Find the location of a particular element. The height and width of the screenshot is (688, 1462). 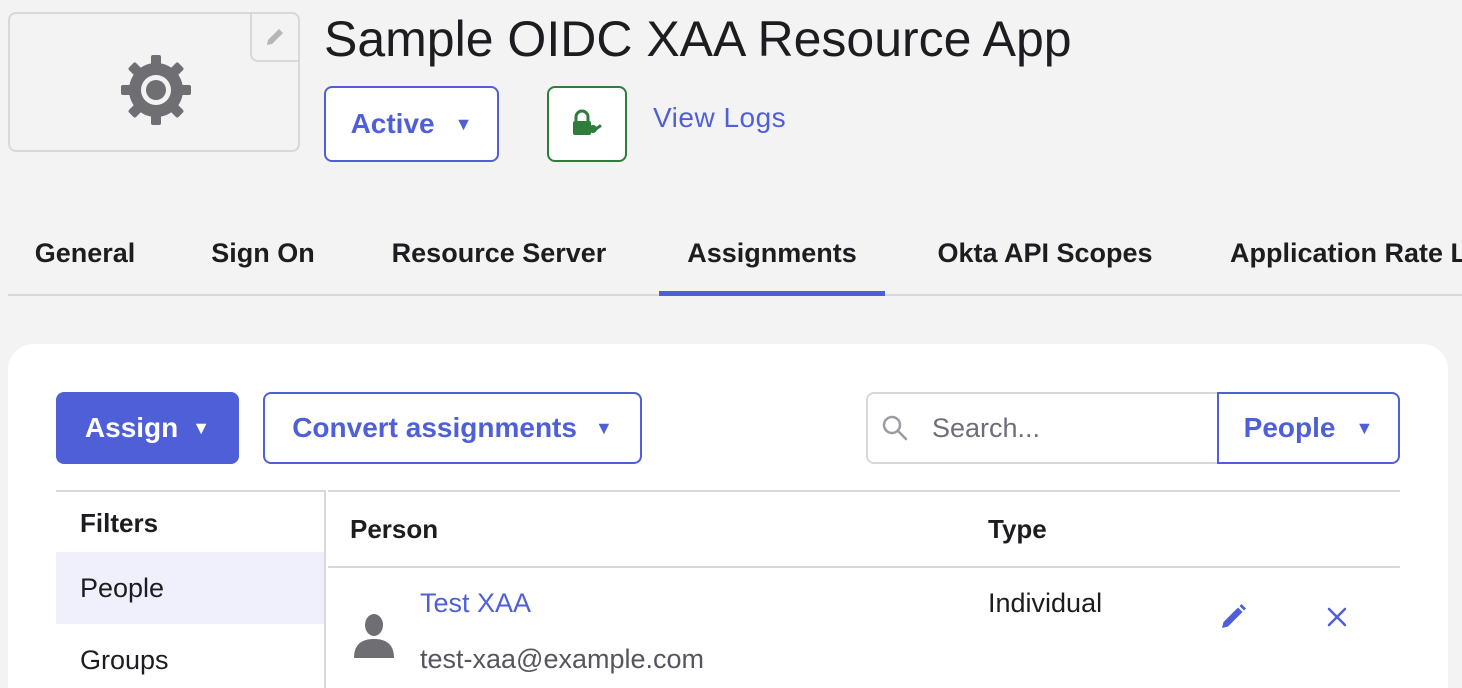

column-header-person: Person is located at coordinates (394, 529).